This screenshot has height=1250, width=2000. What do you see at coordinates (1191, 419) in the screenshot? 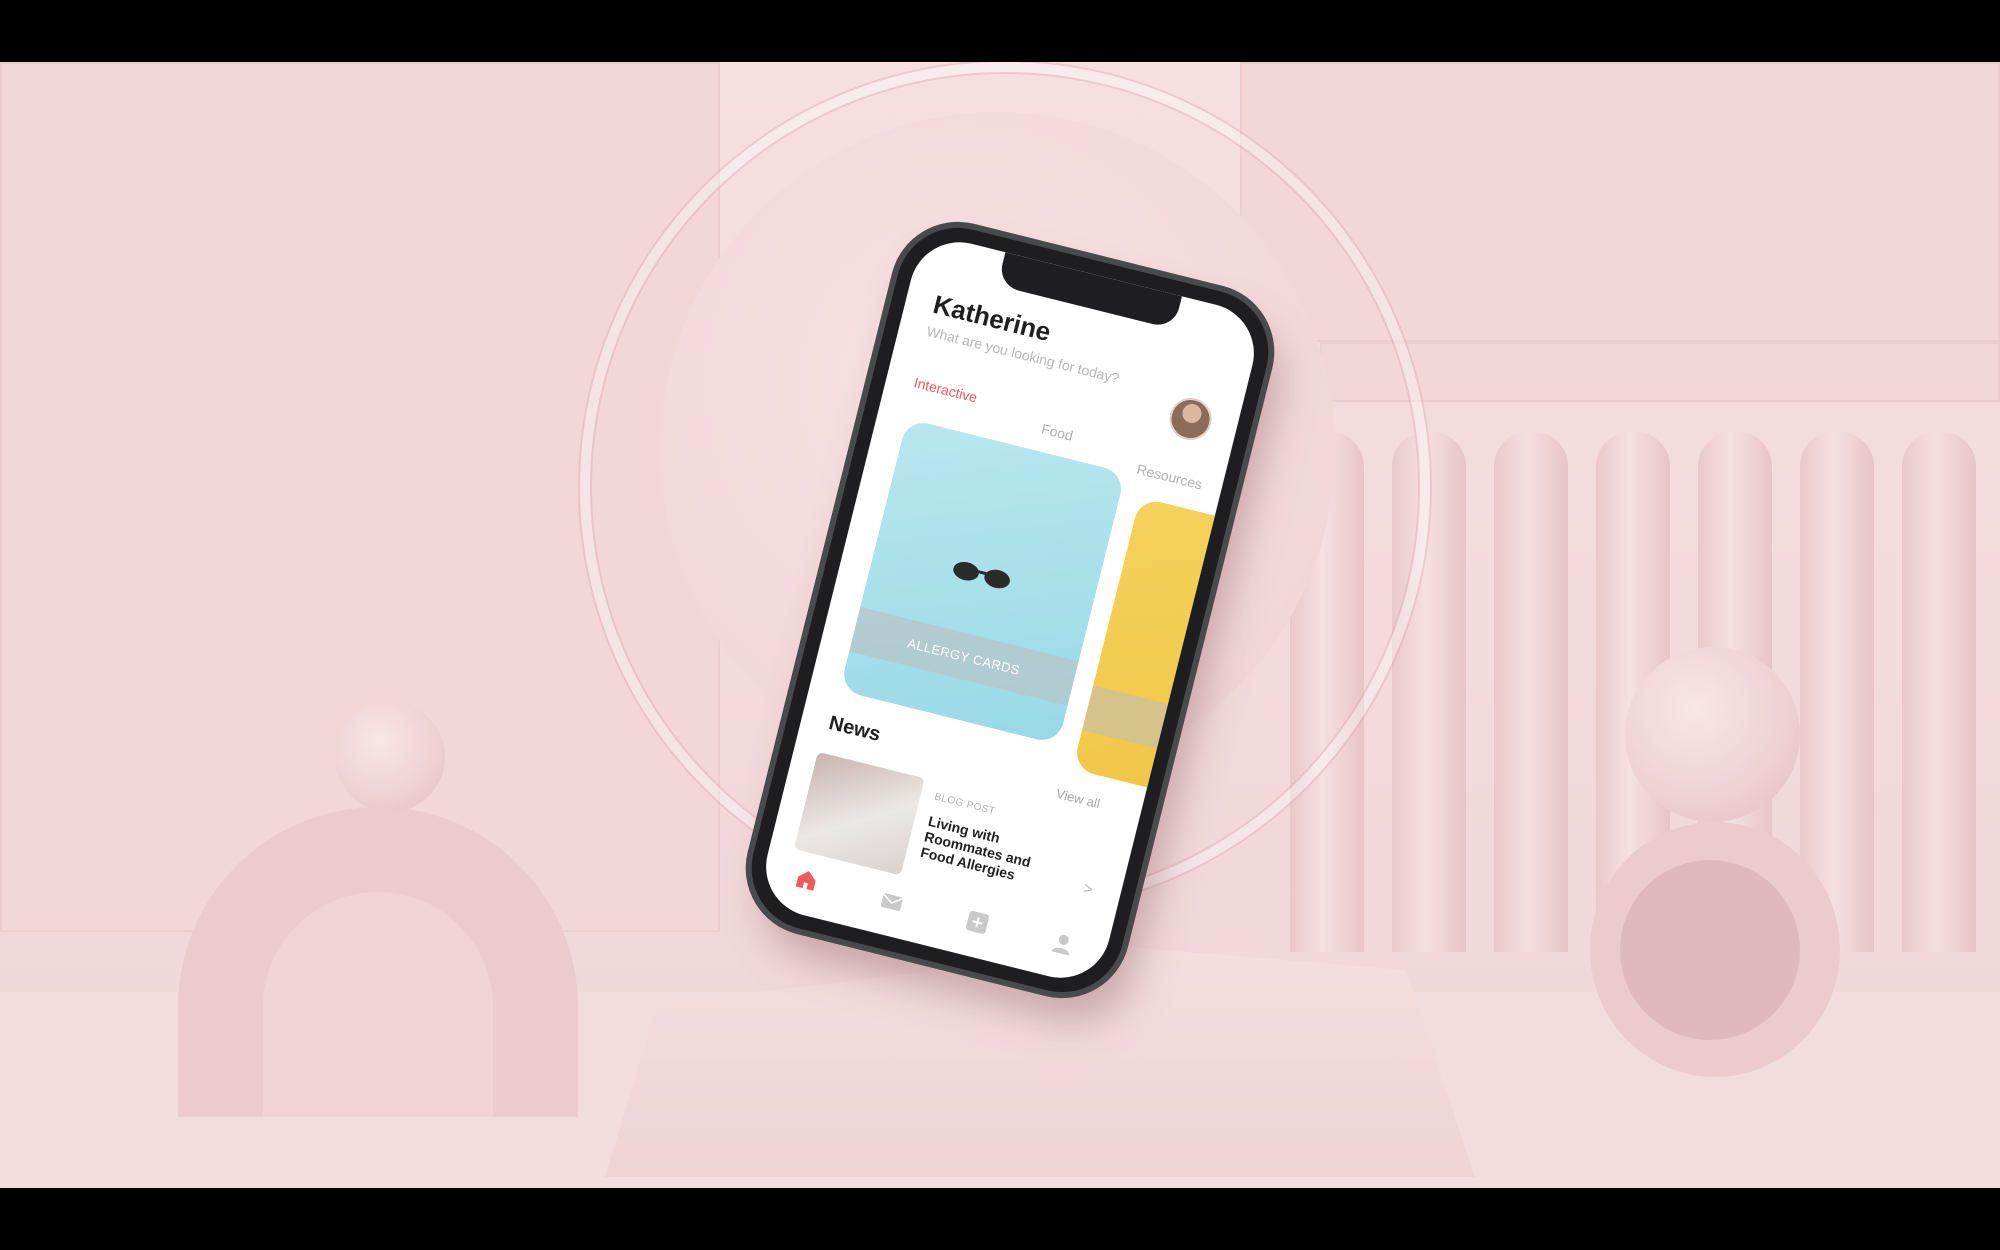
I see `avatar` at bounding box center [1191, 419].